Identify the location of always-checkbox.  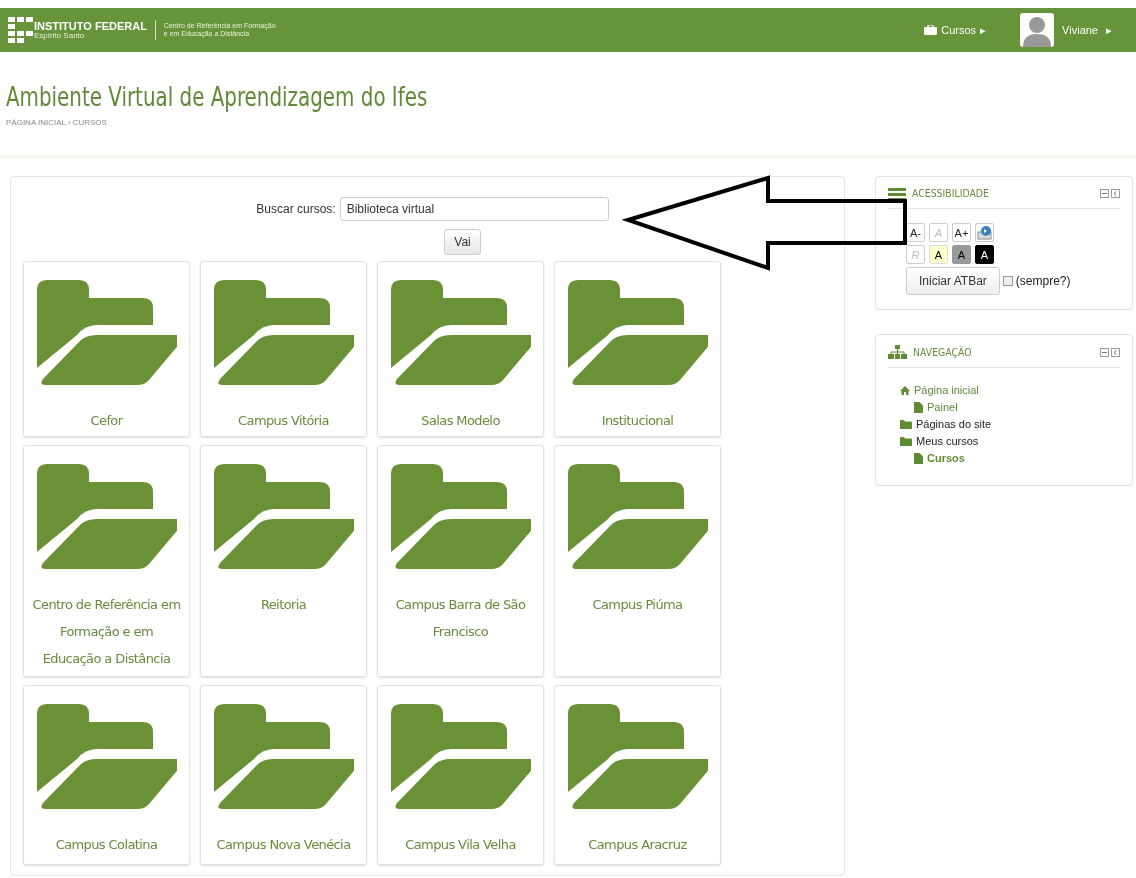
(1007, 281).